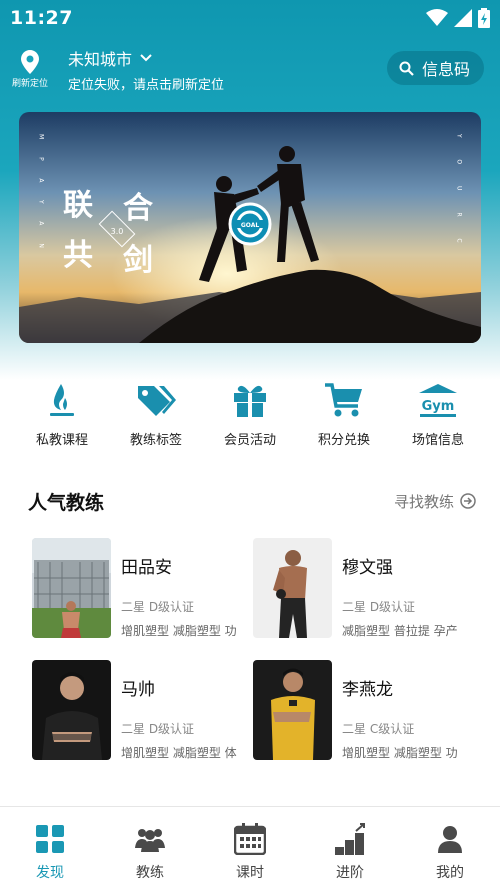 The width and height of the screenshot is (500, 889). Describe the element at coordinates (484, 18) in the screenshot. I see `battery-icon` at that location.